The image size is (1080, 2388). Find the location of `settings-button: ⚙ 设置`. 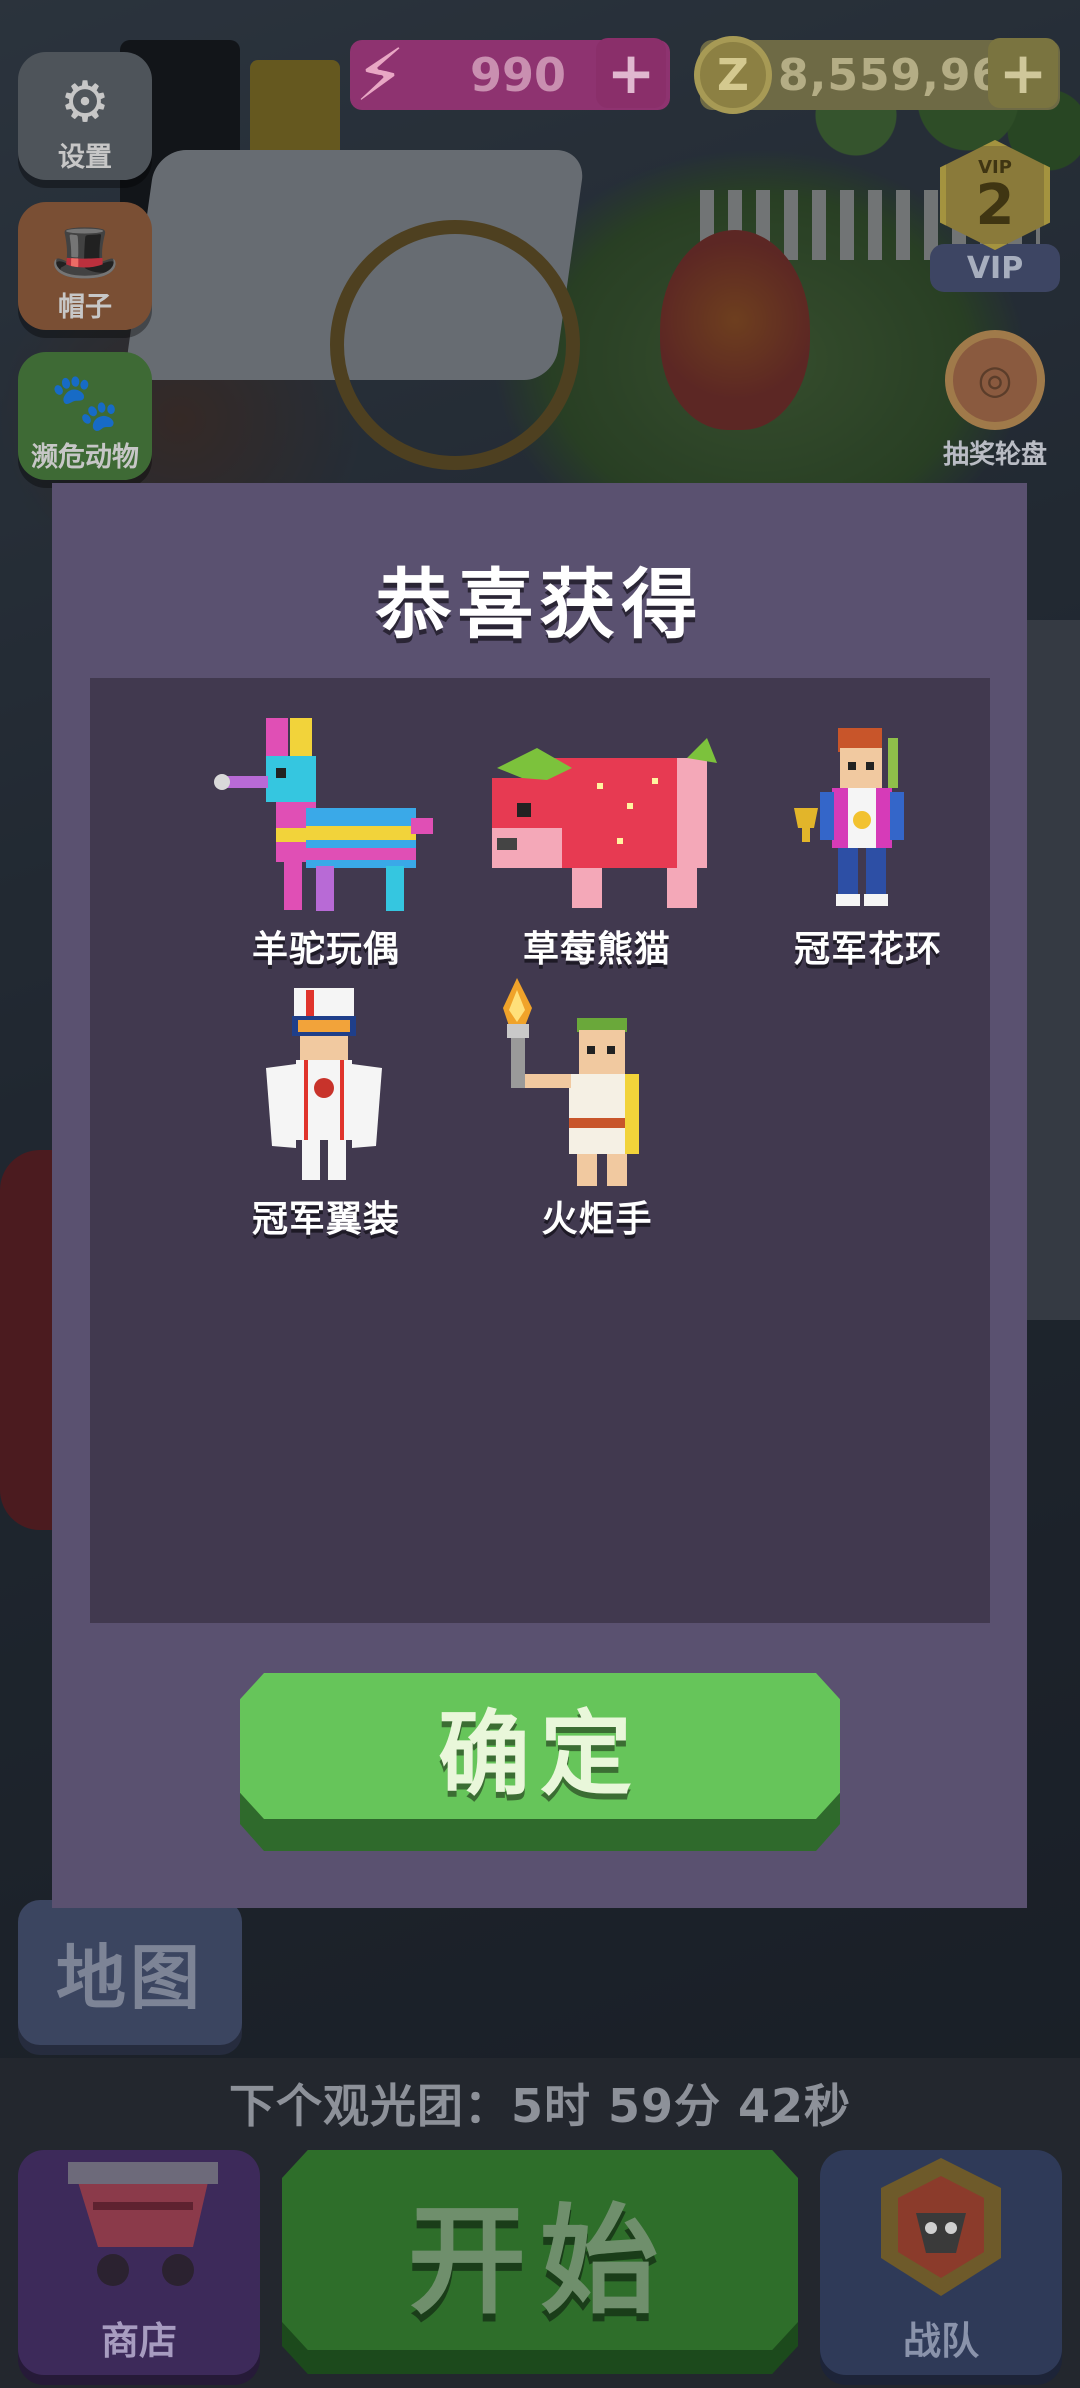

settings-button: ⚙ 设置 is located at coordinates (85, 116).